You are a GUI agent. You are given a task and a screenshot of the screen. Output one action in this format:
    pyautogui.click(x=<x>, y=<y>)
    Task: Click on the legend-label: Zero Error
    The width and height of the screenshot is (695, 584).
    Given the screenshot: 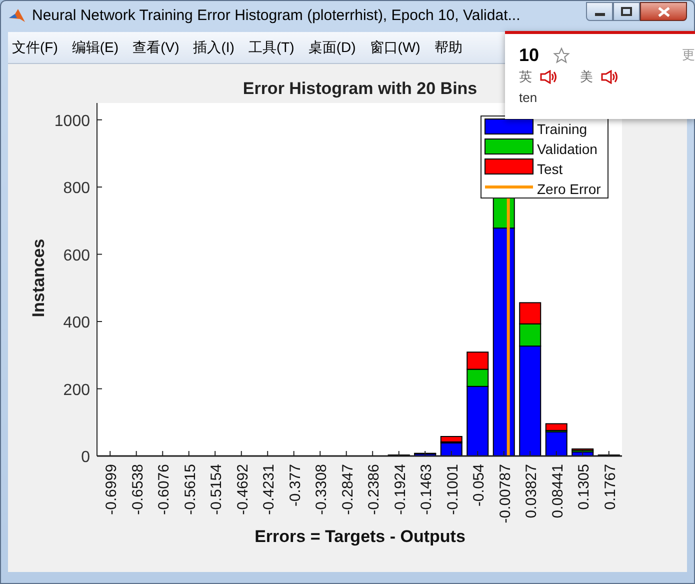 What is the action you would take?
    pyautogui.click(x=569, y=189)
    